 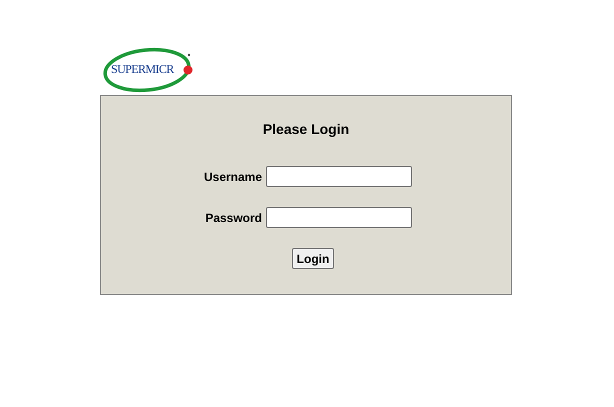 I want to click on field-label: Username, so click(x=233, y=177).